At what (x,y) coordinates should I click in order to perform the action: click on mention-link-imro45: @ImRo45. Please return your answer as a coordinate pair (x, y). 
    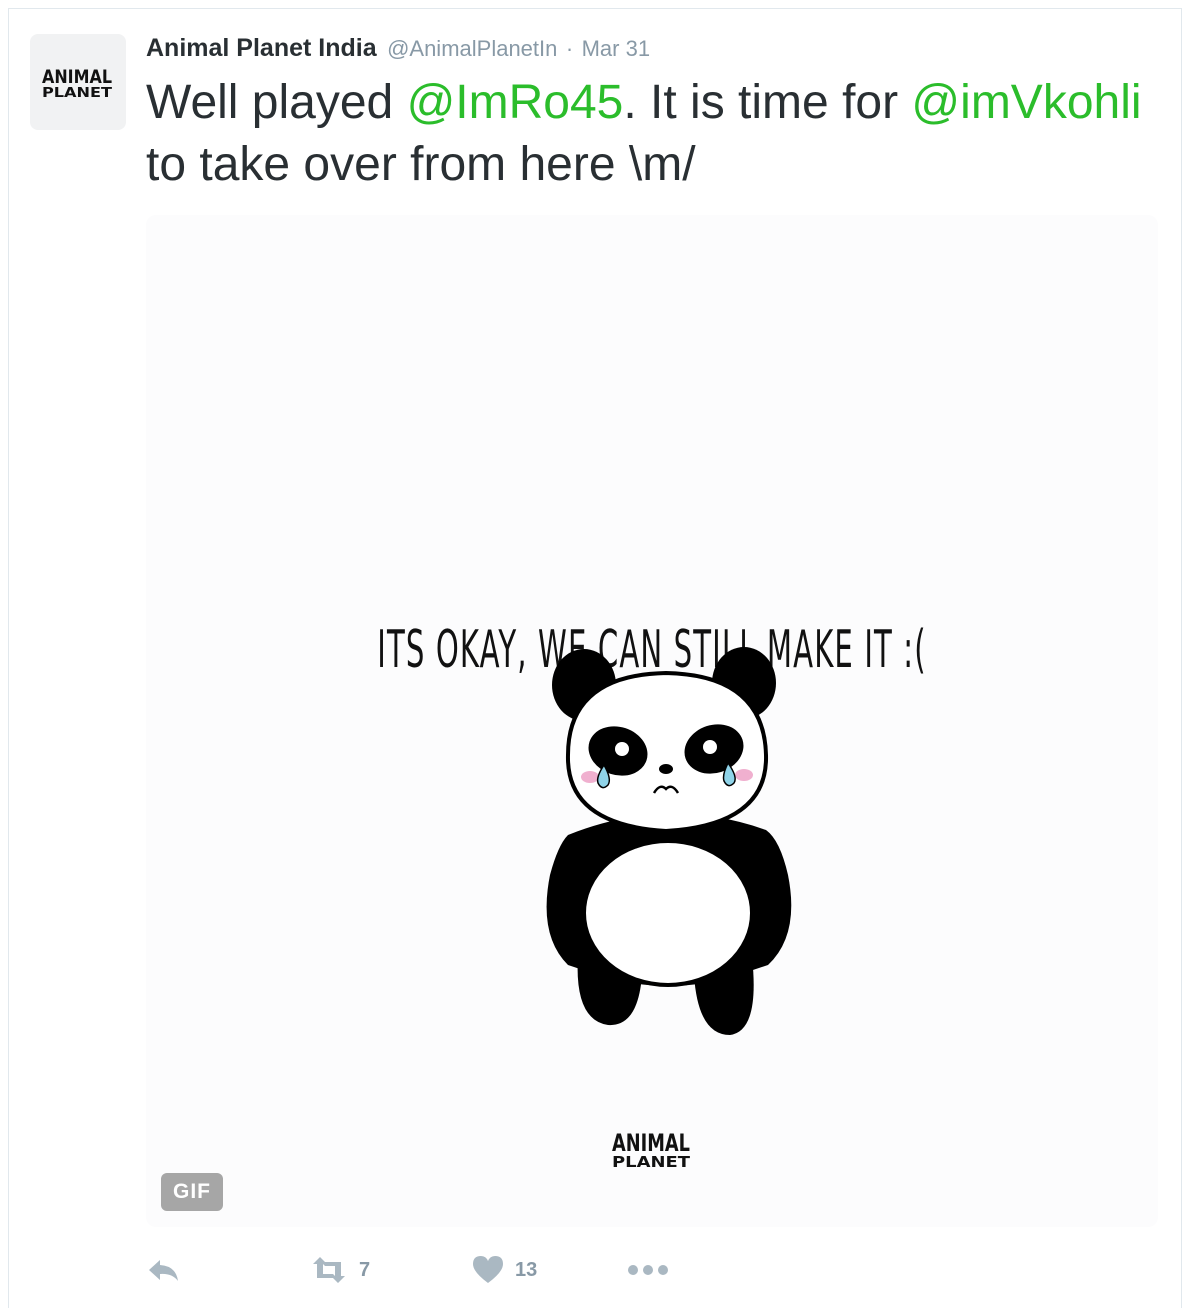
    Looking at the image, I should click on (515, 102).